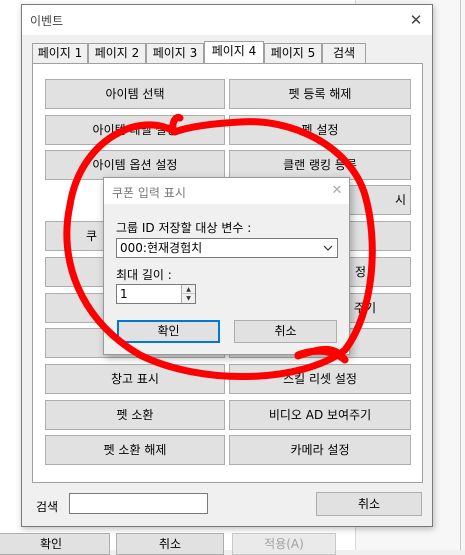 The height and width of the screenshot is (555, 465). I want to click on cancel-button: 취소, so click(170, 544).